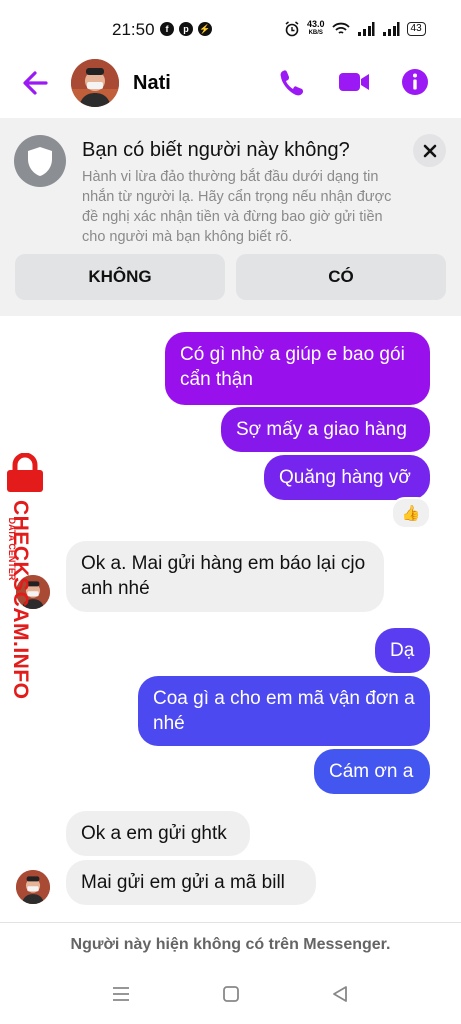  What do you see at coordinates (341, 277) in the screenshot?
I see `yes-button: CÓ` at bounding box center [341, 277].